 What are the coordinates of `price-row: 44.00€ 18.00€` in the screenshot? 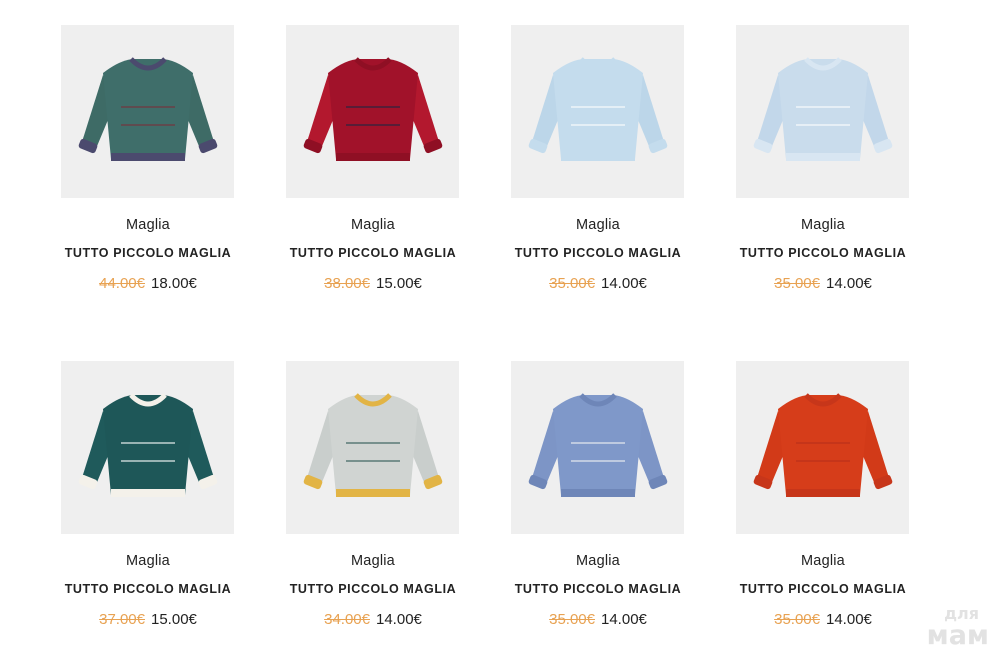 It's located at (148, 284).